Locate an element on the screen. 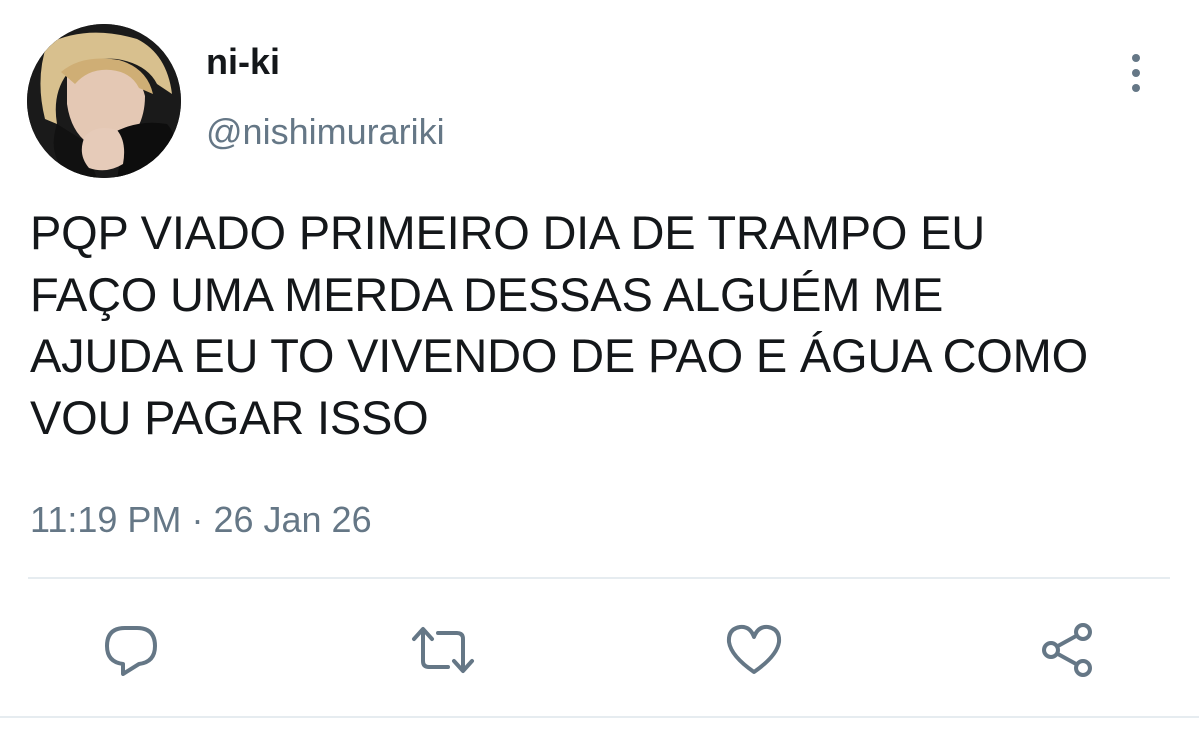  tweet-date: 26 Jan 26 is located at coordinates (292, 519).